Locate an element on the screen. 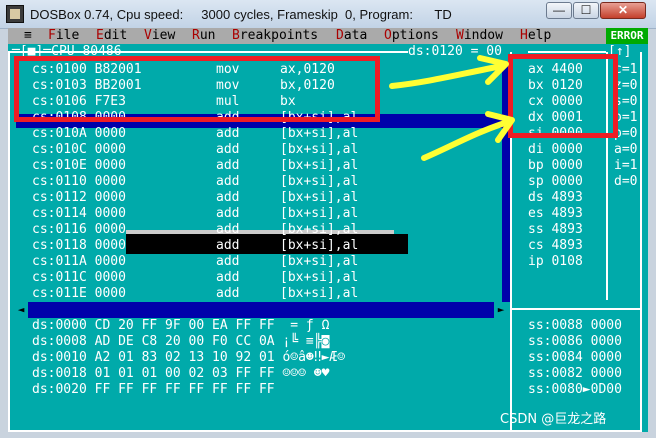  annotation-arrows is located at coordinates (452, 108).